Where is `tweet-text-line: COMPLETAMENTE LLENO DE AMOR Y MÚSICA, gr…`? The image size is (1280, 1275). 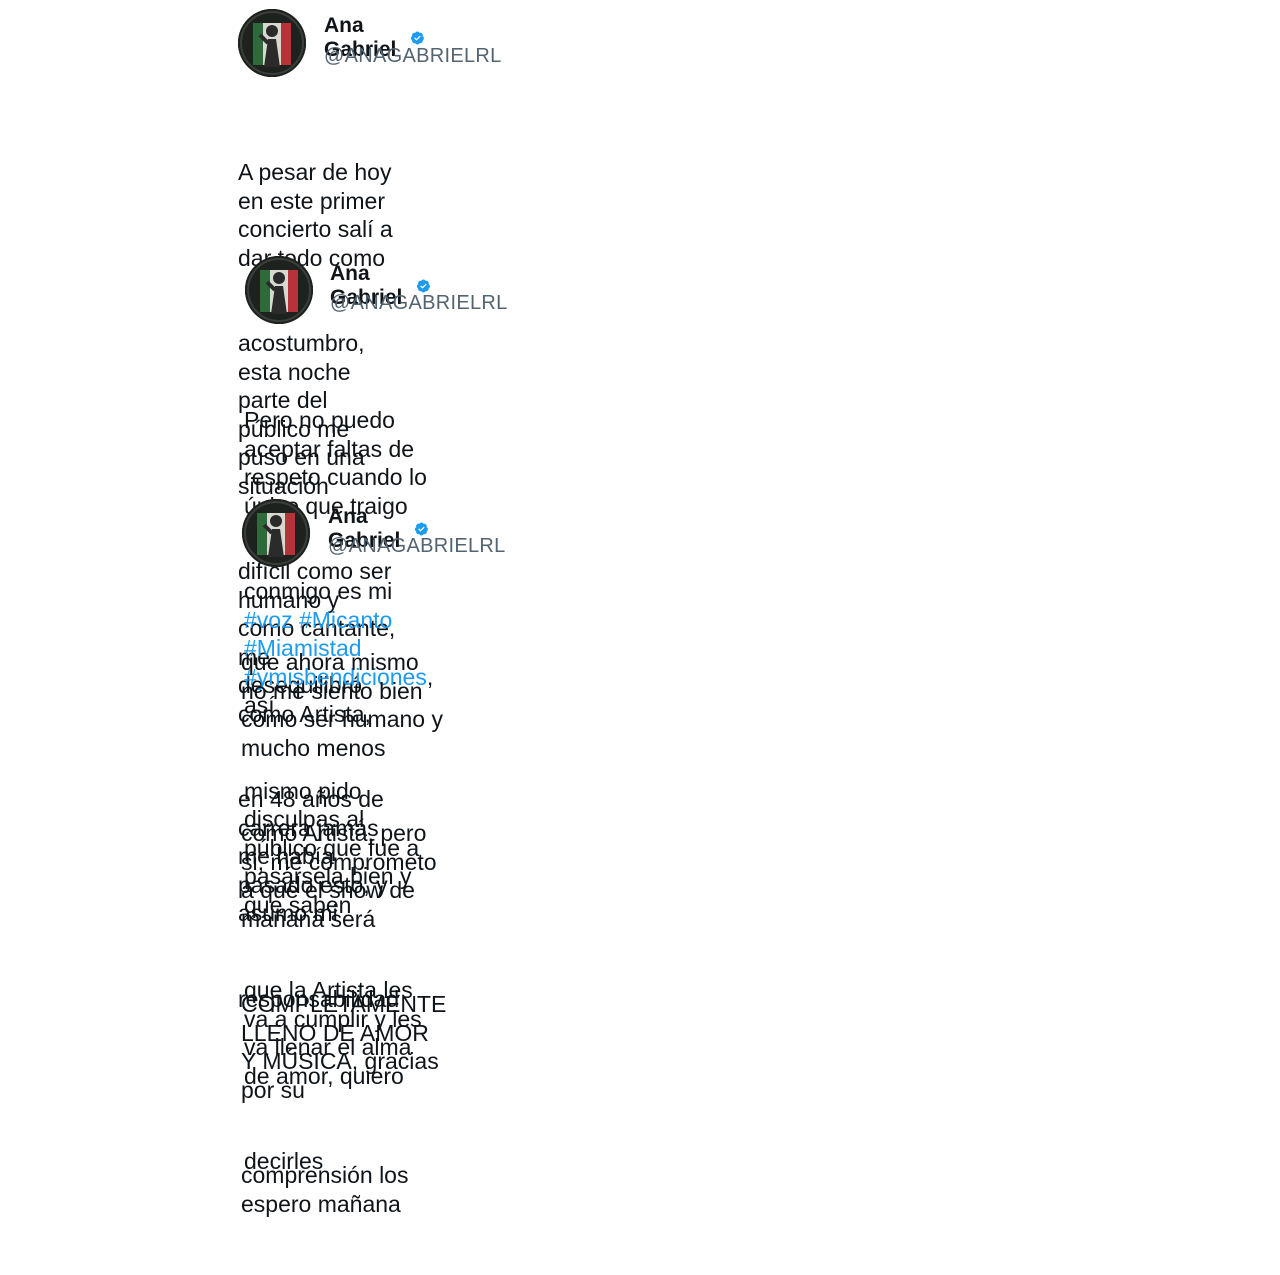
tweet-text-line: COMPLETAMENTE LLENO DE AMOR Y MÚSICA, gr… is located at coordinates (347, 1047).